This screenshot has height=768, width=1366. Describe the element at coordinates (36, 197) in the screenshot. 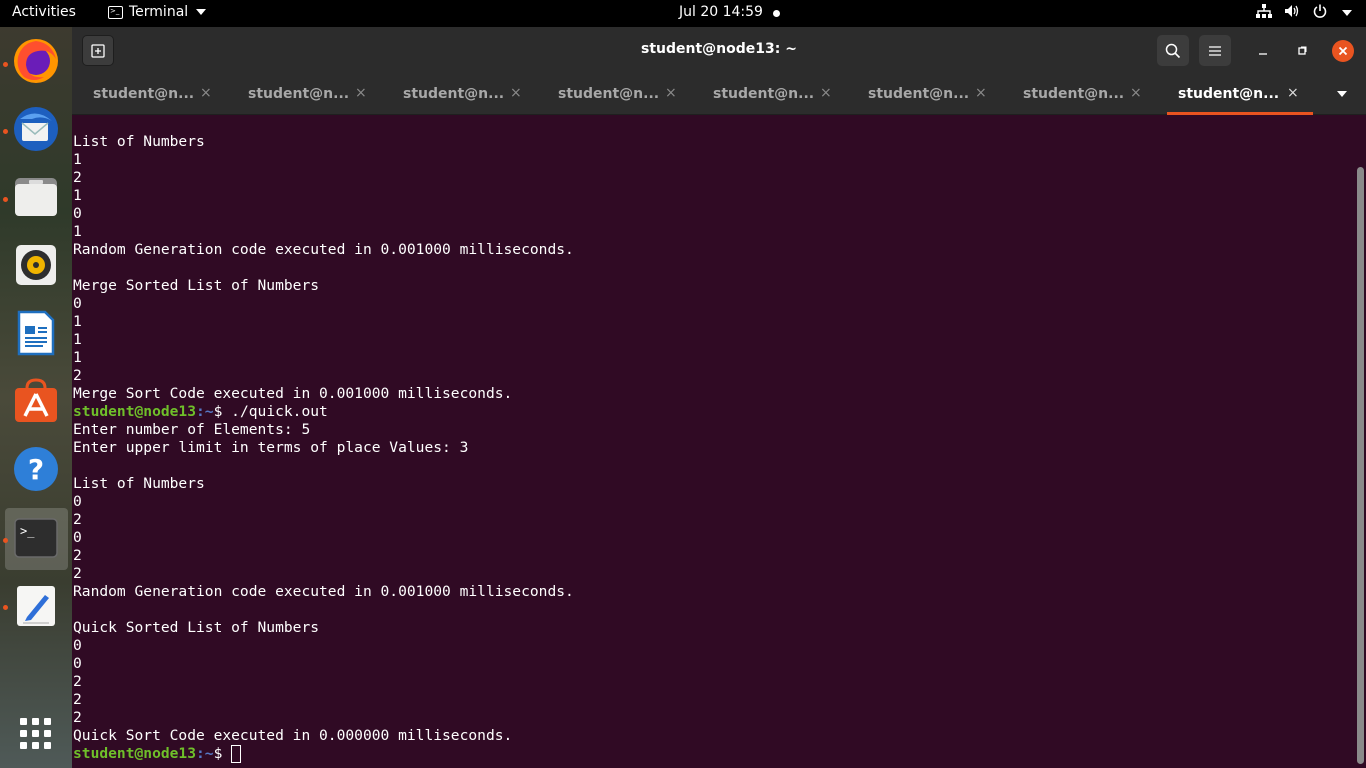

I see `files-icon` at that location.